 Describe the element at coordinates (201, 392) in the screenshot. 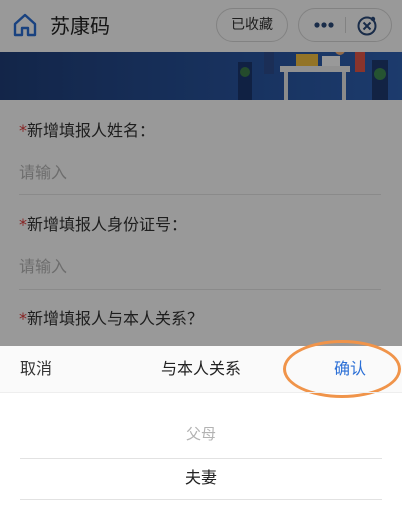

I see `picker-divider` at that location.